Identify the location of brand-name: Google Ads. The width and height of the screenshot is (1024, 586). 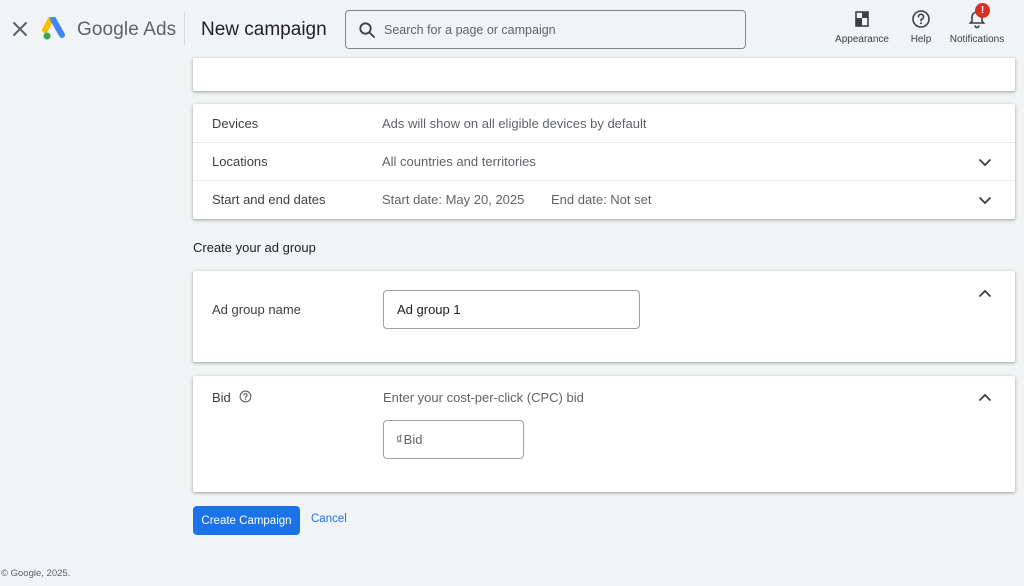
(127, 29).